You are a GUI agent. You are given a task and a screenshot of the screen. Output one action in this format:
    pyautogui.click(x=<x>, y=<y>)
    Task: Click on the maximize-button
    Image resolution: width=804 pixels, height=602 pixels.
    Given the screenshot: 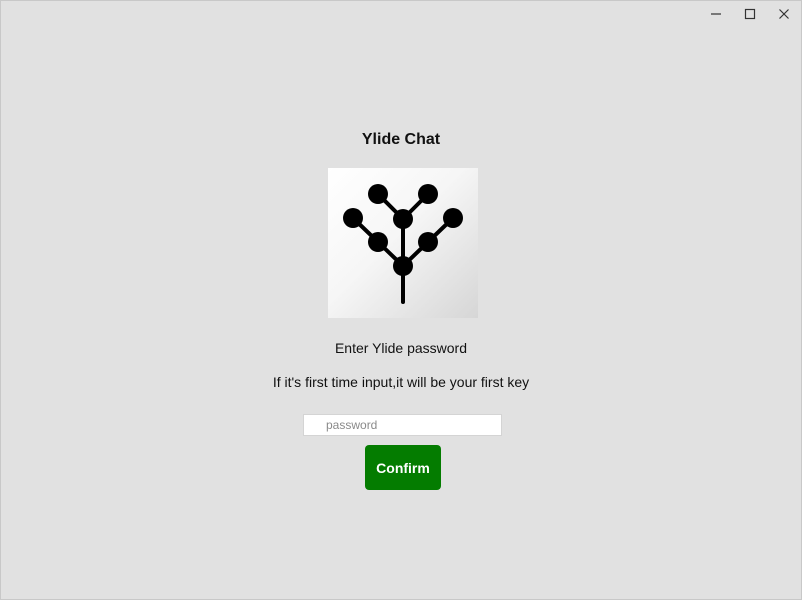 What is the action you would take?
    pyautogui.click(x=750, y=14)
    